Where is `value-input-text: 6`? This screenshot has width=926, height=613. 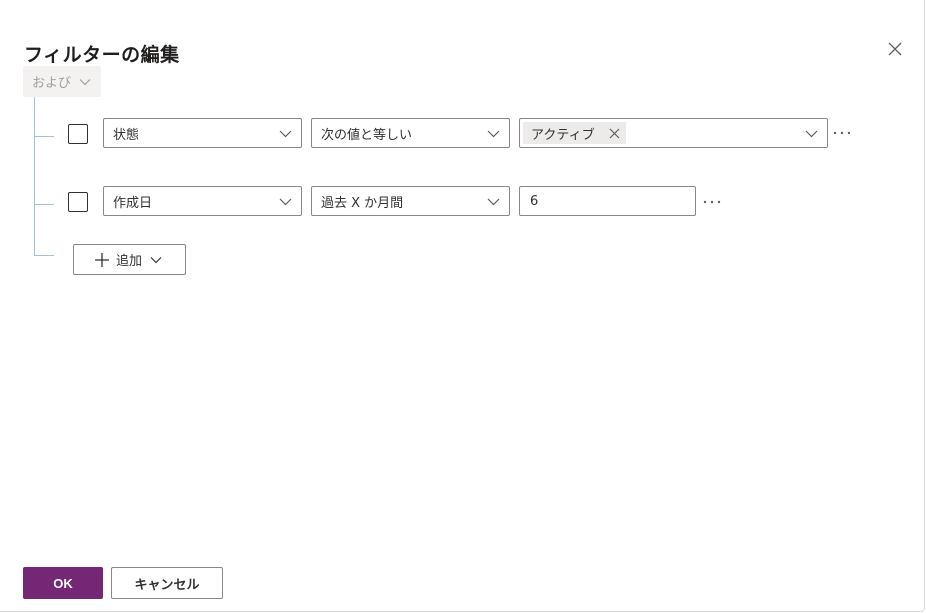
value-input-text: 6 is located at coordinates (534, 201).